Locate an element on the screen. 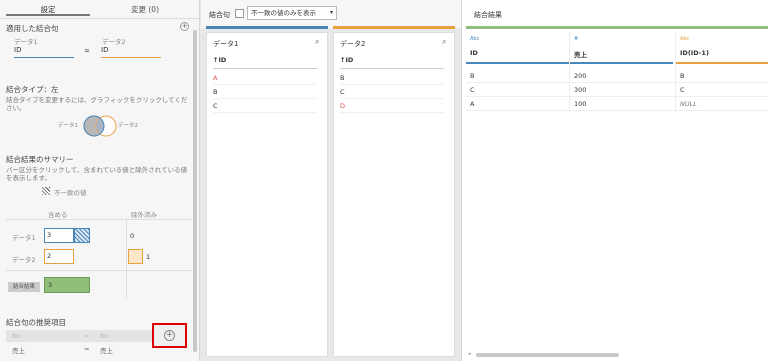 This screenshot has height=361, width=768. data2-included-bar: 2 is located at coordinates (59, 256).